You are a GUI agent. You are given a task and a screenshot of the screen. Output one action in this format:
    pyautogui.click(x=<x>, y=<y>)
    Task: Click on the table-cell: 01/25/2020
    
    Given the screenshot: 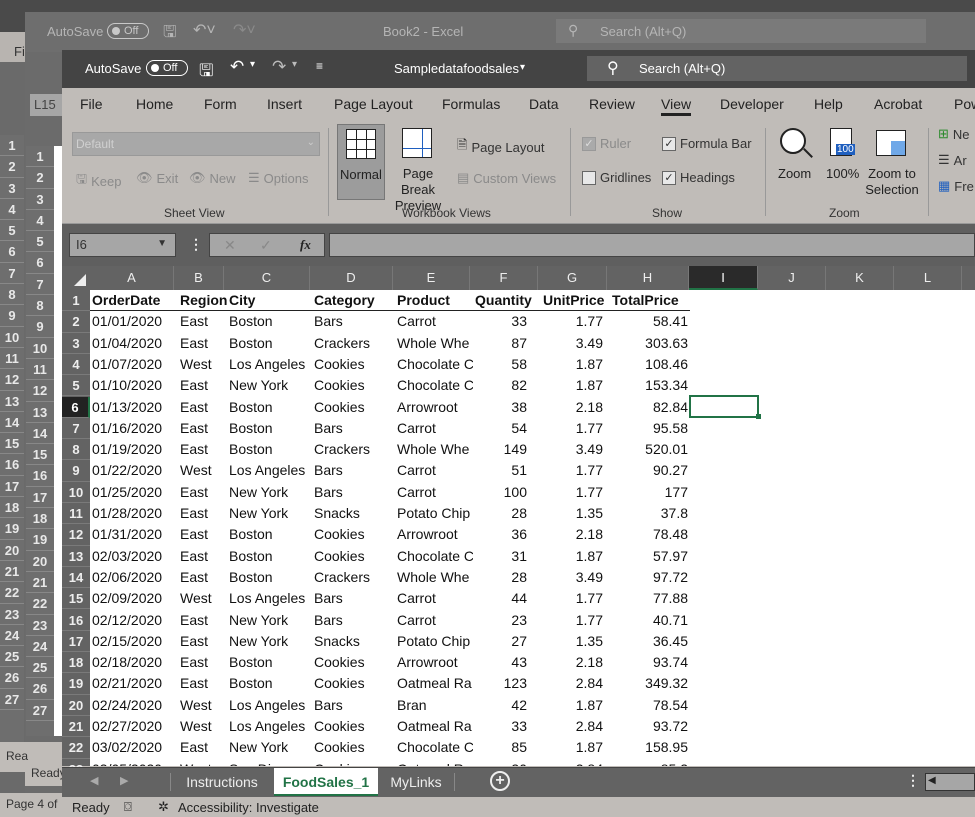 What is the action you would take?
    pyautogui.click(x=135, y=492)
    